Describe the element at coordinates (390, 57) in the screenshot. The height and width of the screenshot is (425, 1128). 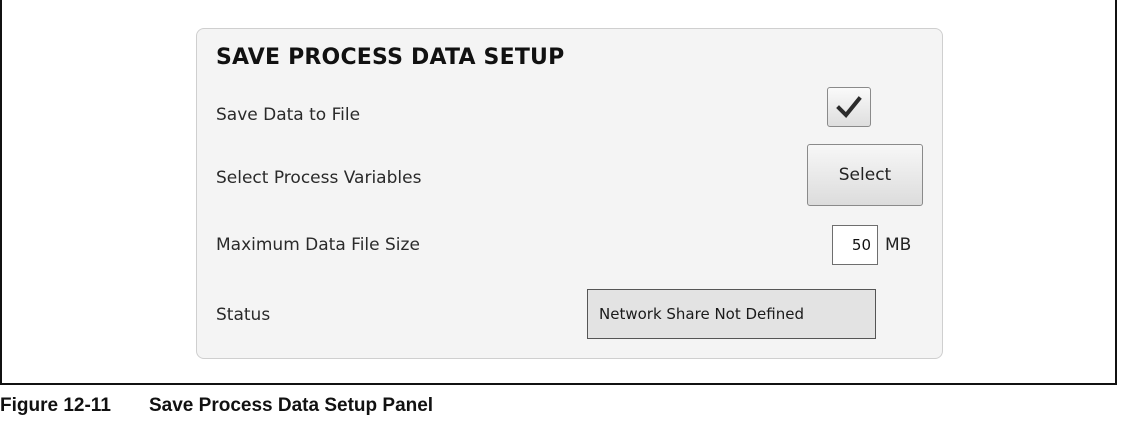
I see `panel-title: SAVE PROCESS DATA SETUP` at that location.